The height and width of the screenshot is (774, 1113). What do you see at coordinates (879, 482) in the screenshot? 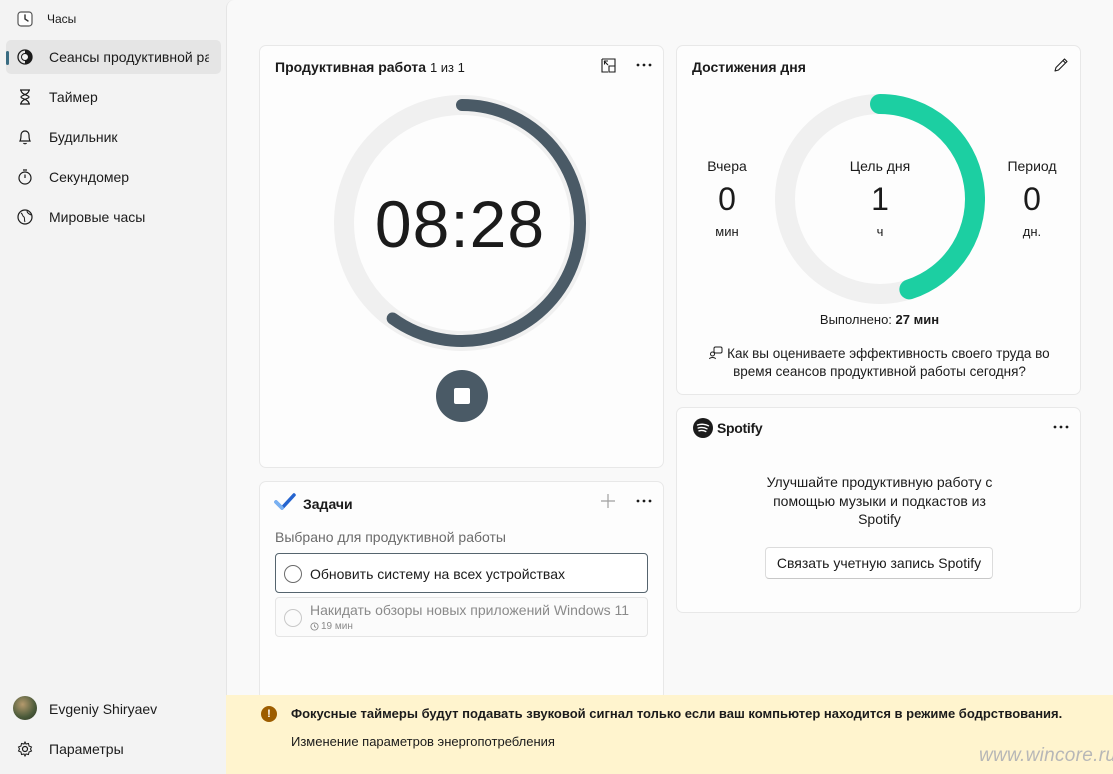
I see `spotify-text-line-1: Улучшайте продуктивную работу с` at bounding box center [879, 482].